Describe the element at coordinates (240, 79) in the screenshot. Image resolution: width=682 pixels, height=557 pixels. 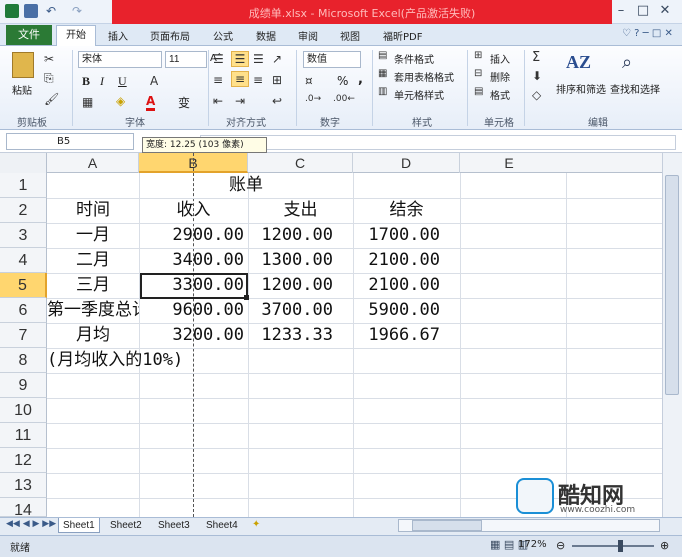
I see `align-center-icon: ≡` at that location.